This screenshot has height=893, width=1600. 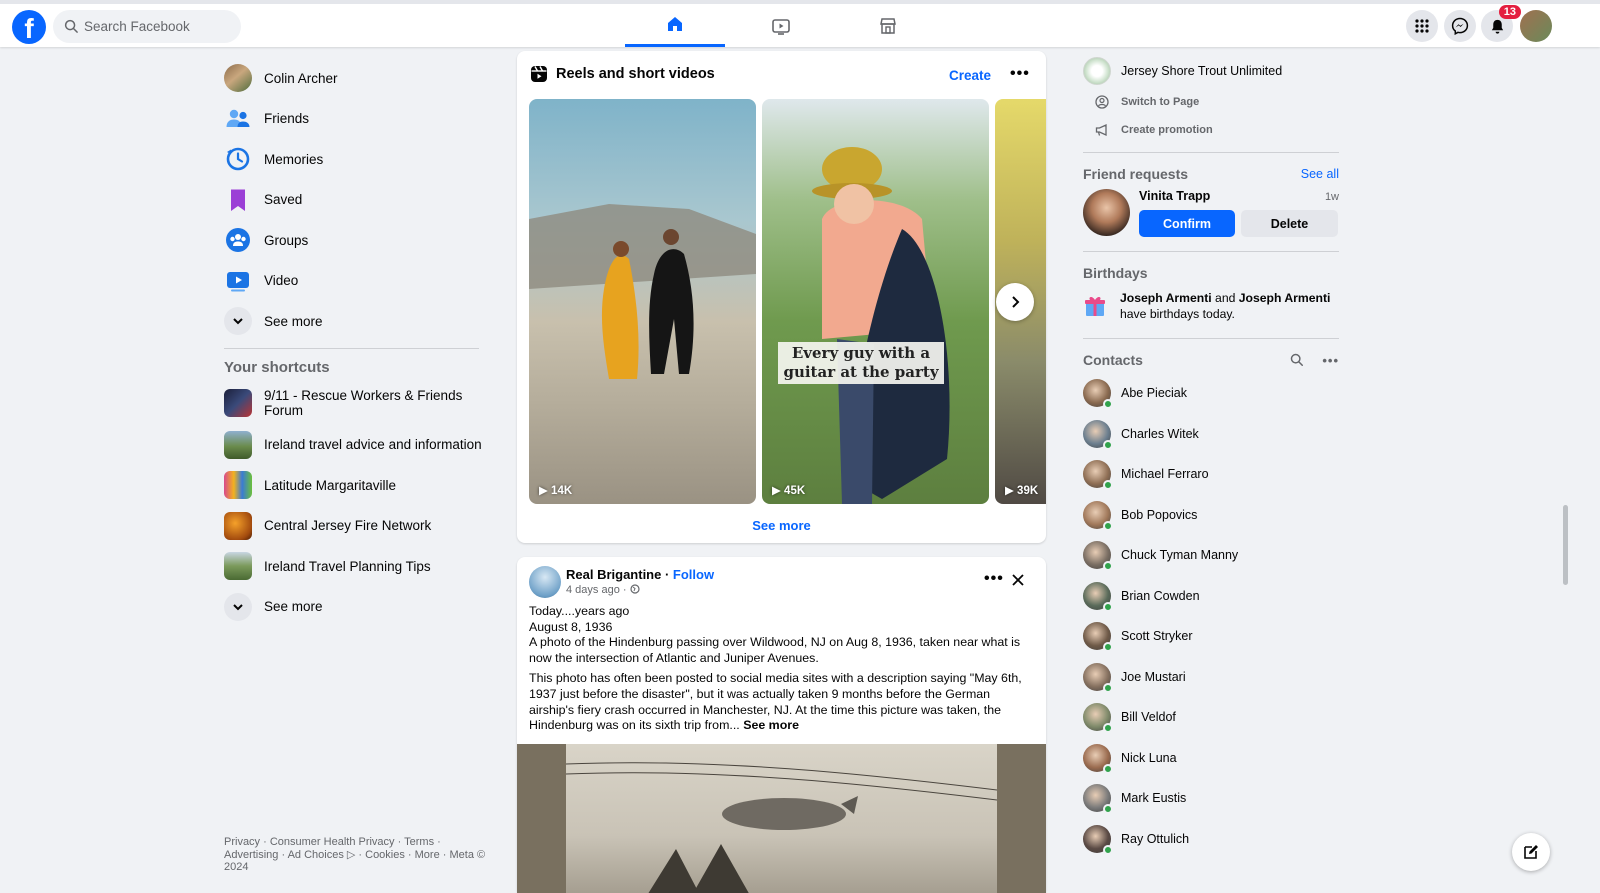 I want to click on reels-title: Reels and short videos, so click(x=635, y=74).